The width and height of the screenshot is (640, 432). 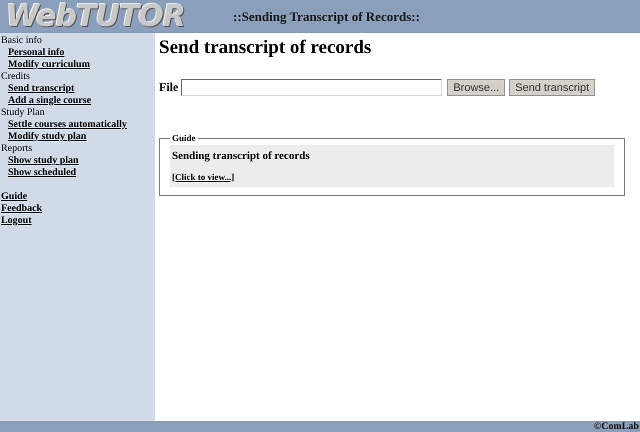 I want to click on sidebar-link: Add a single course, so click(x=50, y=101).